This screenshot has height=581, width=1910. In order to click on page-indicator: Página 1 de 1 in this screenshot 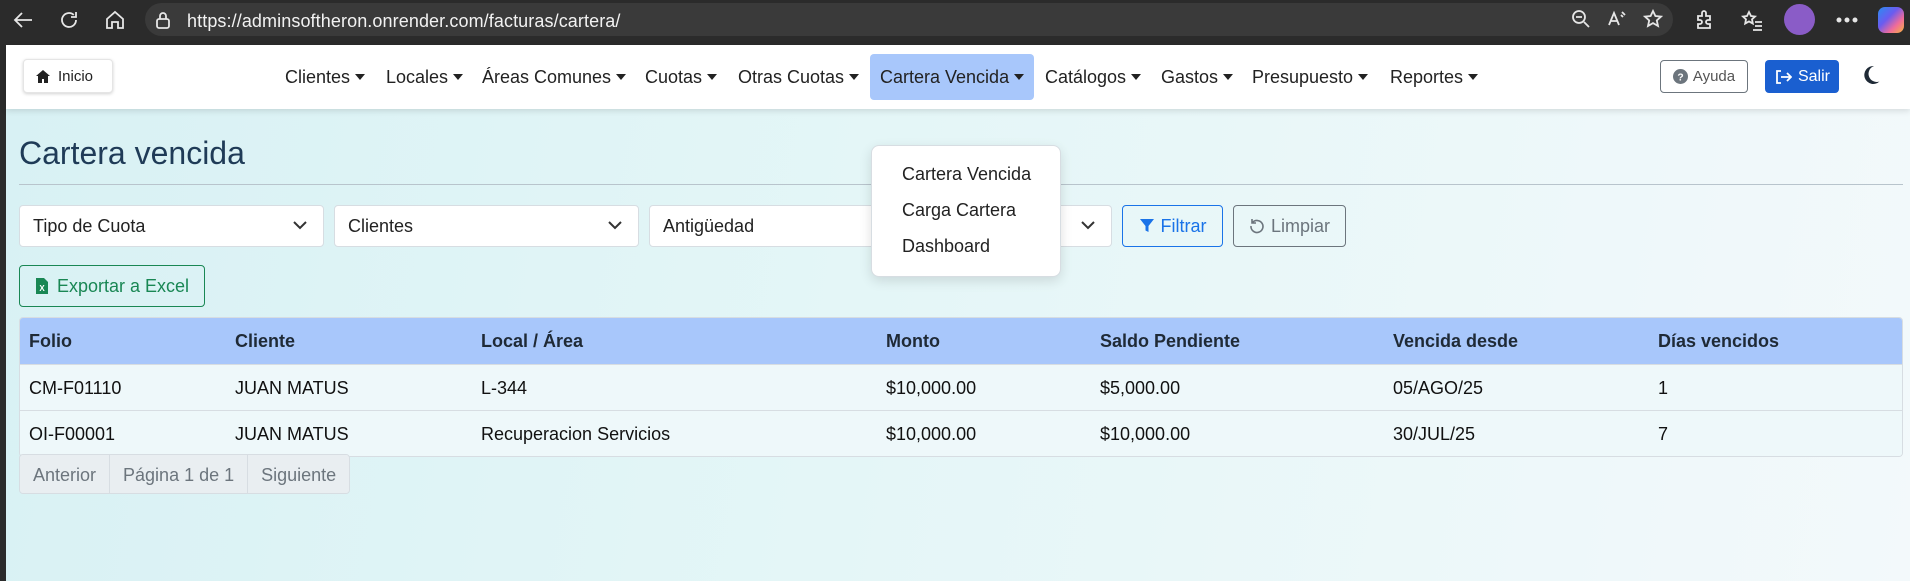, I will do `click(179, 474)`.